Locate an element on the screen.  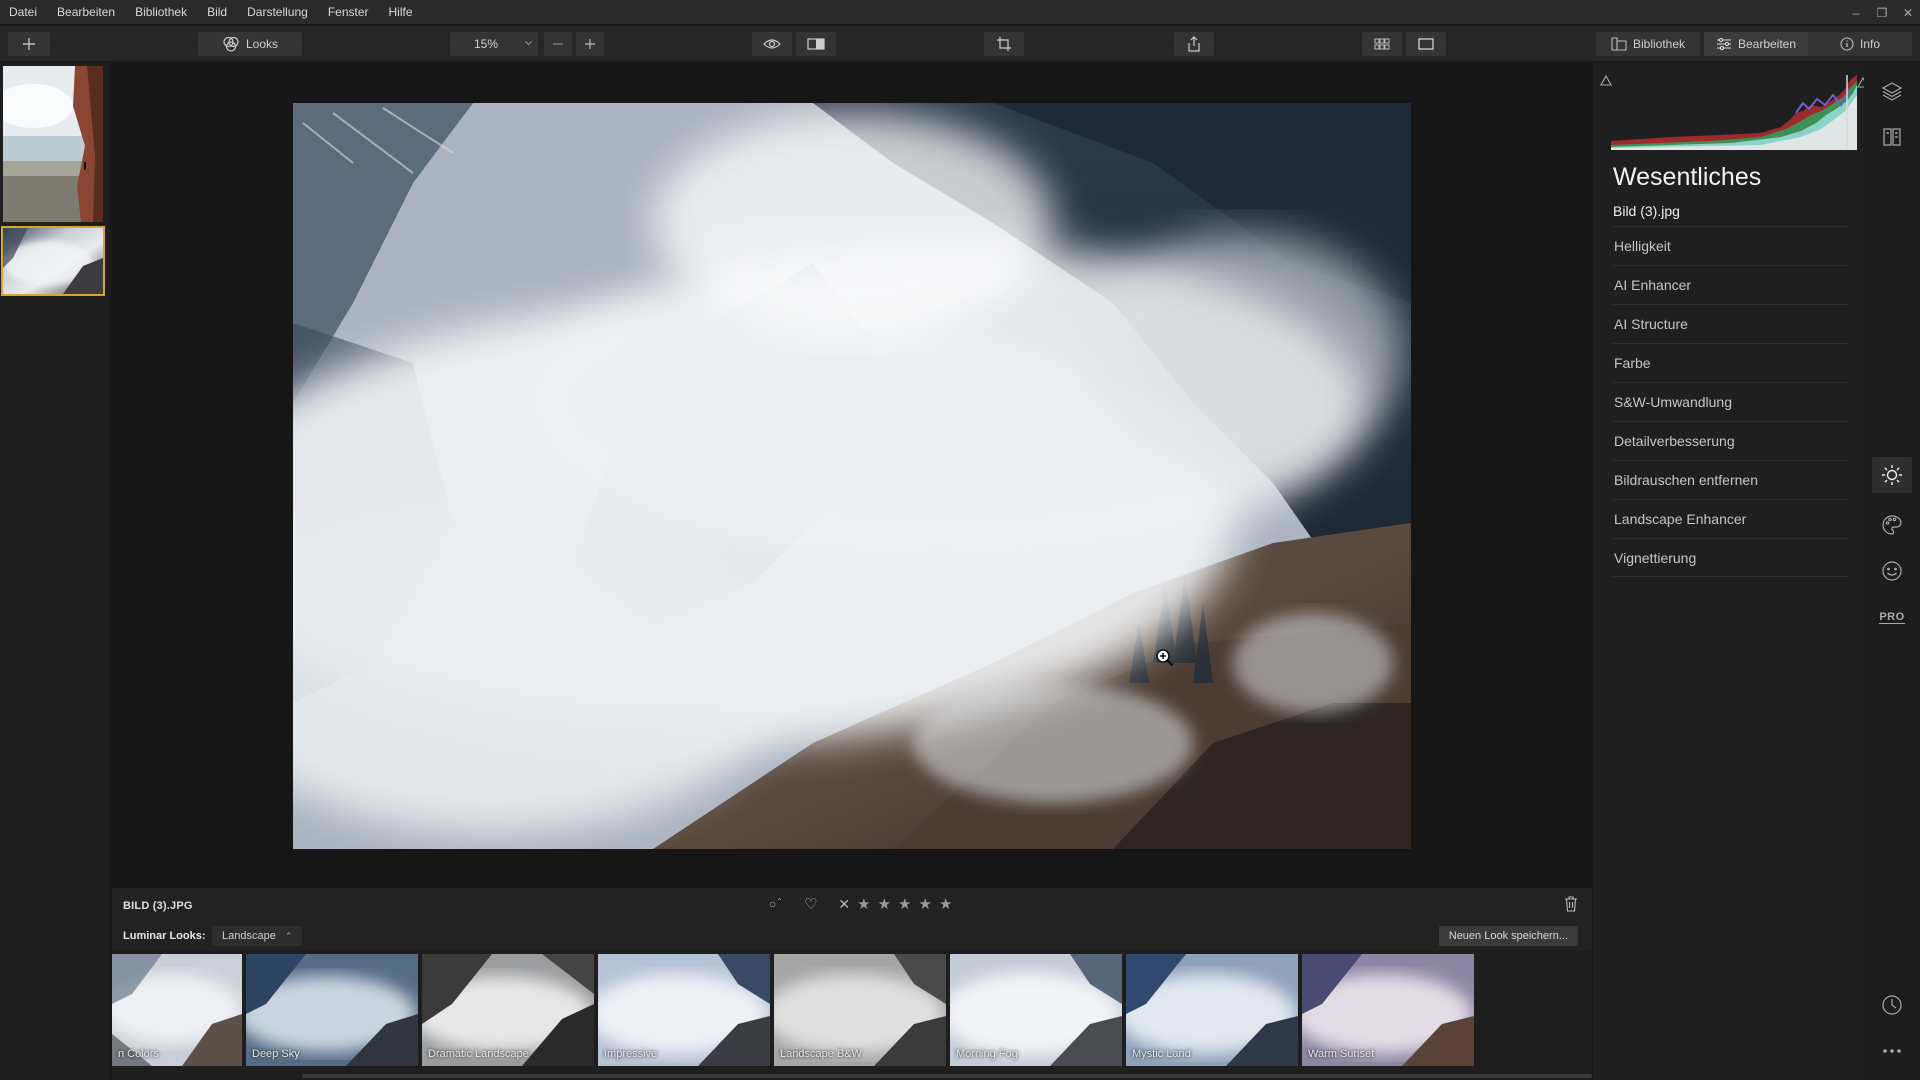
smiley-icon is located at coordinates (1892, 571).